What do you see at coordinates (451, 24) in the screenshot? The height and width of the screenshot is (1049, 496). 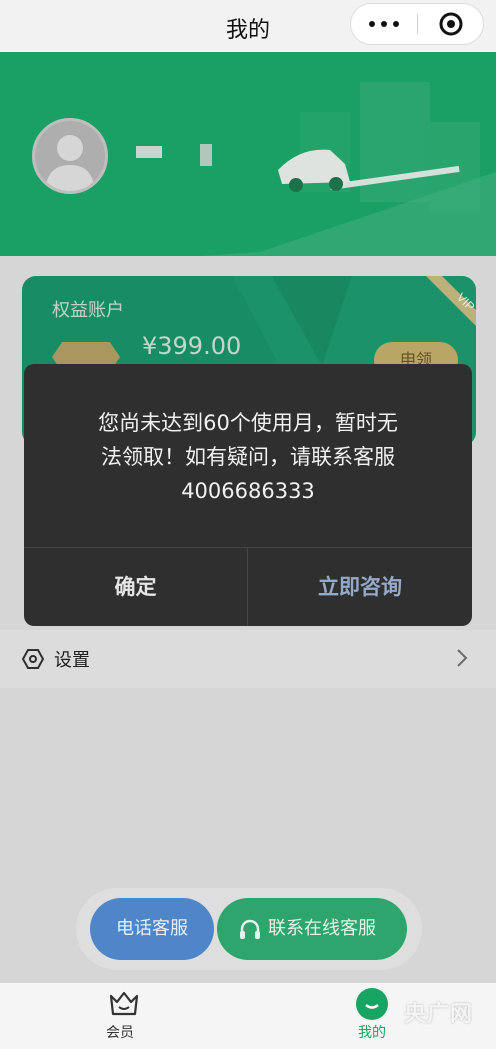 I see `close-target-icon` at bounding box center [451, 24].